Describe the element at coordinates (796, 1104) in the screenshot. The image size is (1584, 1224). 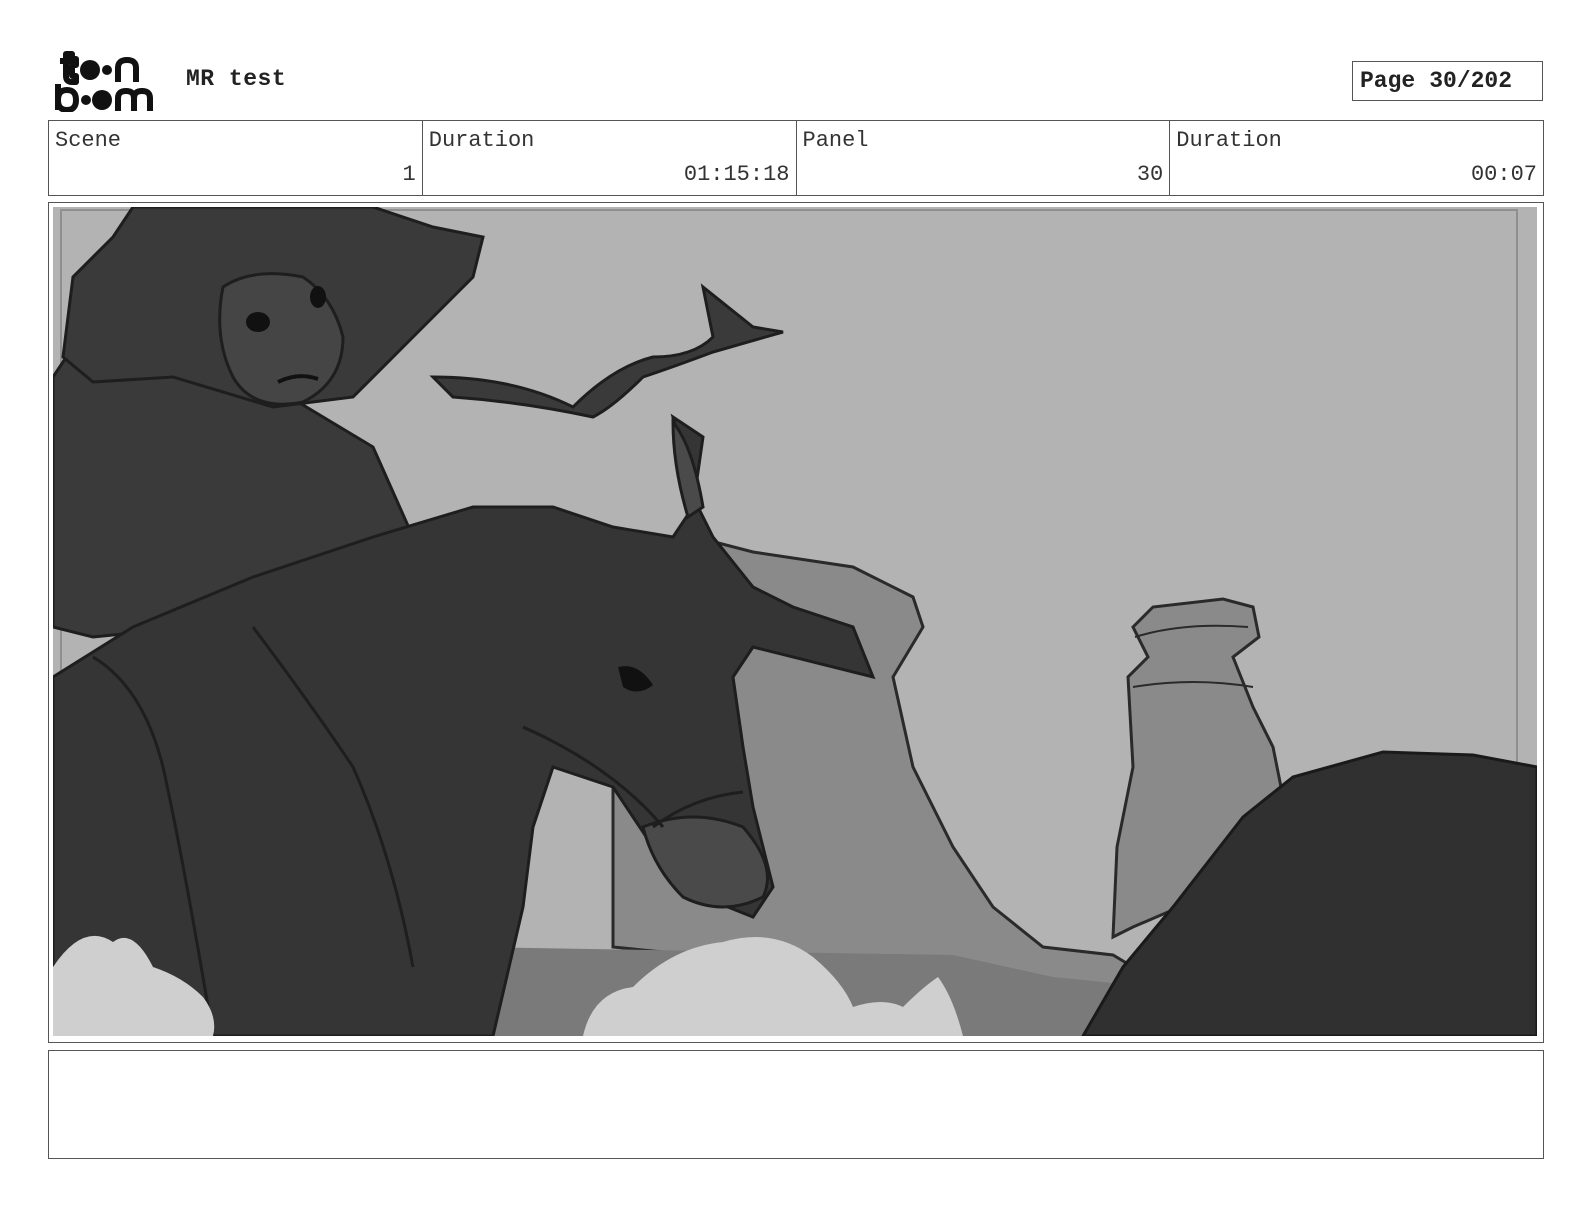
I see `action-notes-box` at that location.